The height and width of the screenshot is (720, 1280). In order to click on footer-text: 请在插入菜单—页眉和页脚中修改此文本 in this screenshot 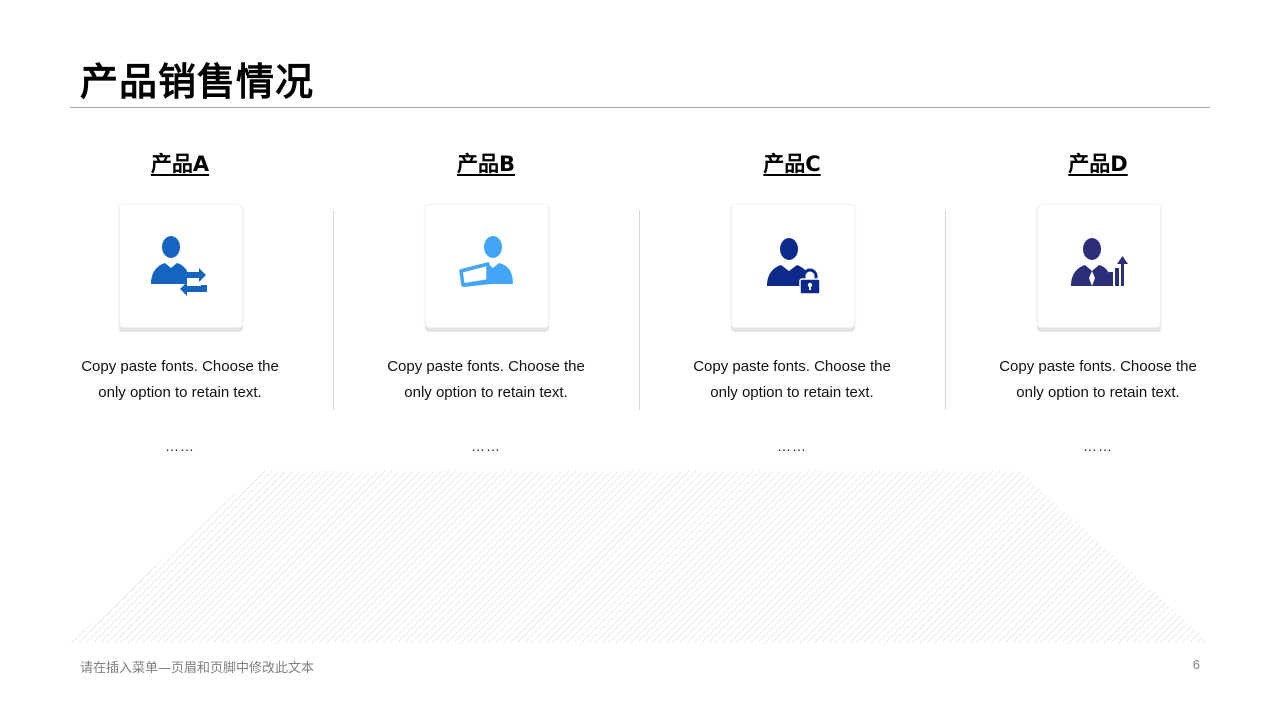, I will do `click(197, 668)`.